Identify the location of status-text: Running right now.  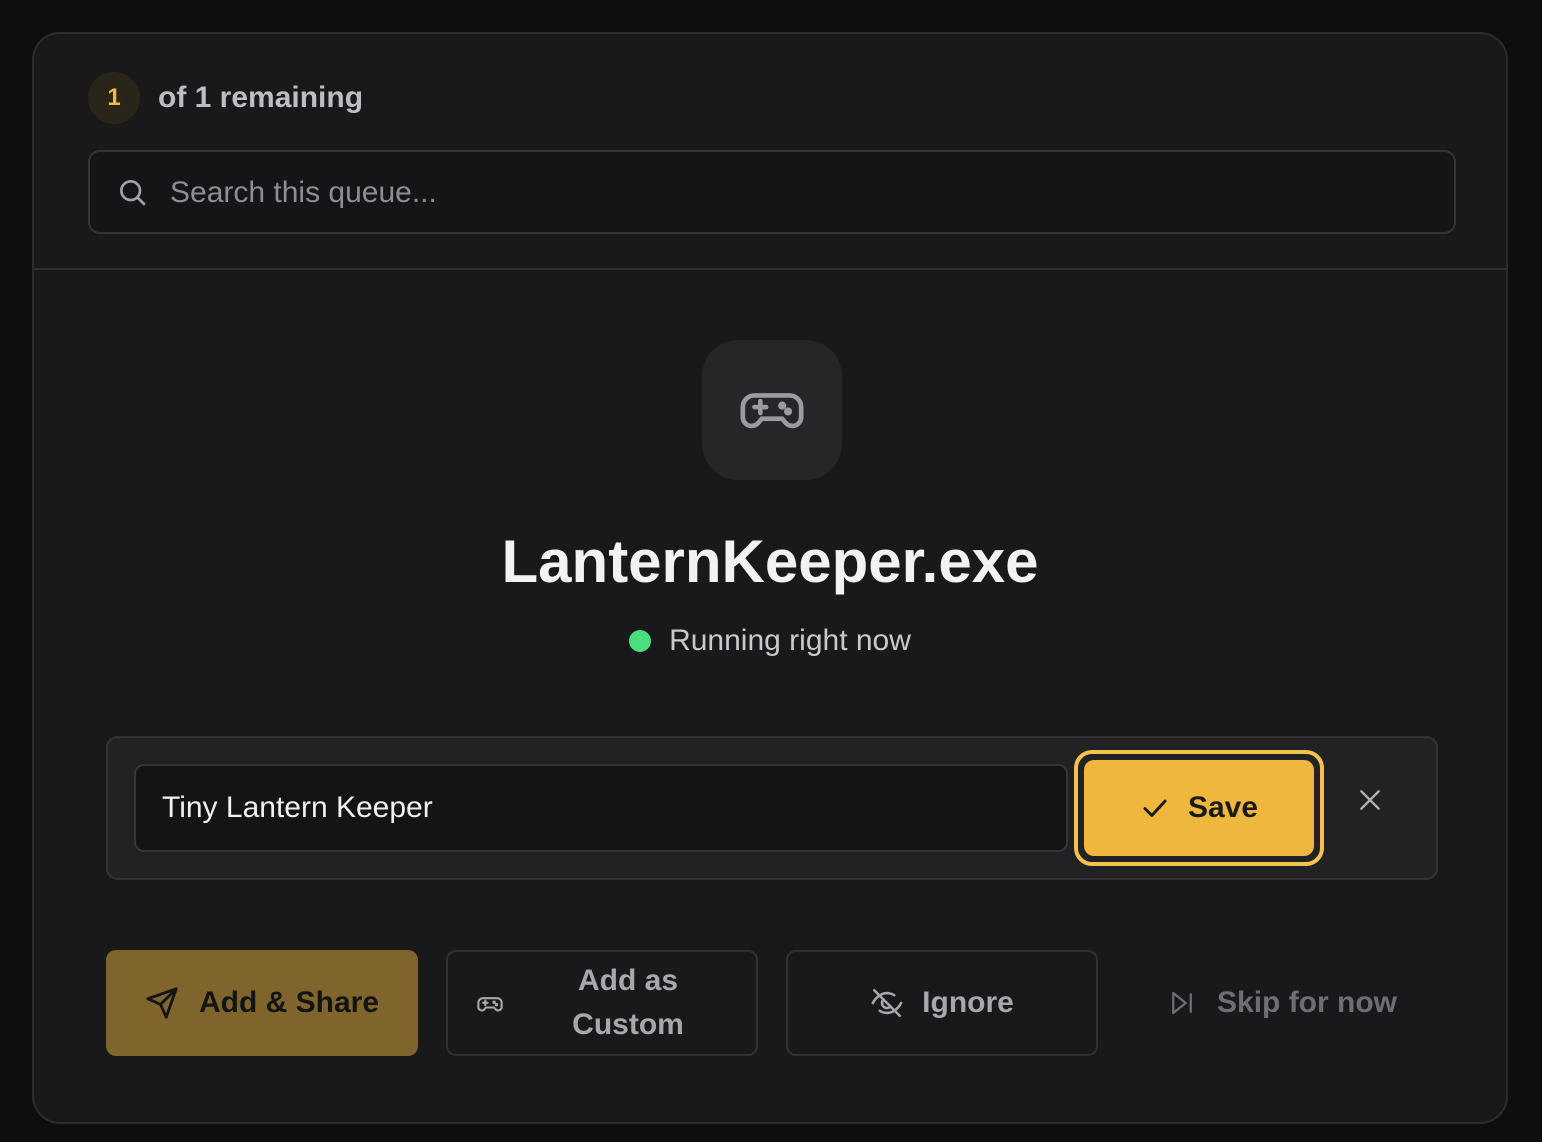
(790, 640).